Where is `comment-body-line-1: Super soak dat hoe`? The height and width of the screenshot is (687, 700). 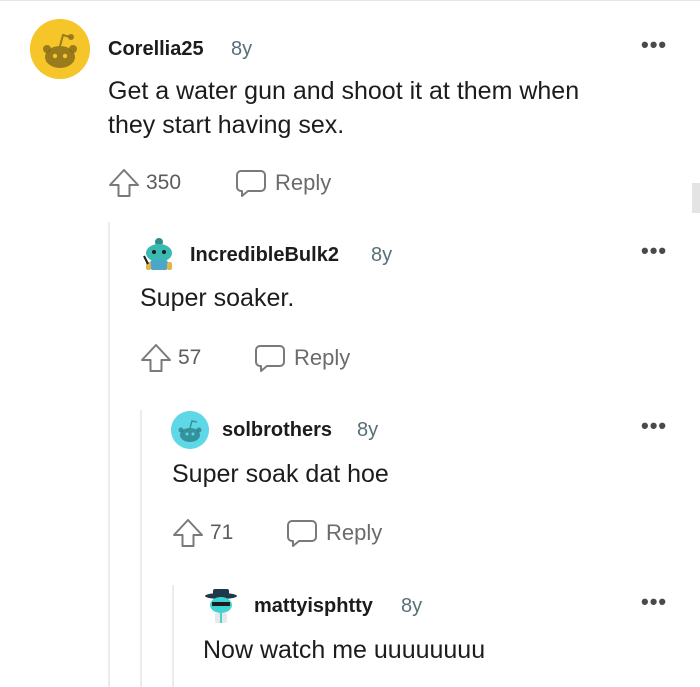
comment-body-line-1: Super soak dat hoe is located at coordinates (280, 474).